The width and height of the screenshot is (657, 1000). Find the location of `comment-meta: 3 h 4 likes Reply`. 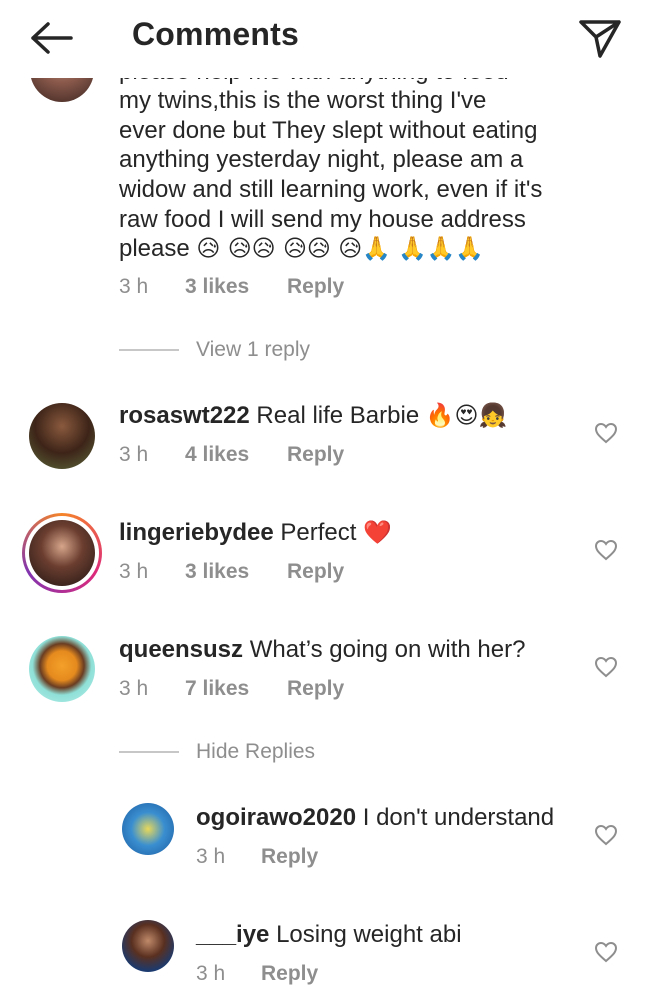

comment-meta: 3 h 4 likes Reply is located at coordinates (231, 455).